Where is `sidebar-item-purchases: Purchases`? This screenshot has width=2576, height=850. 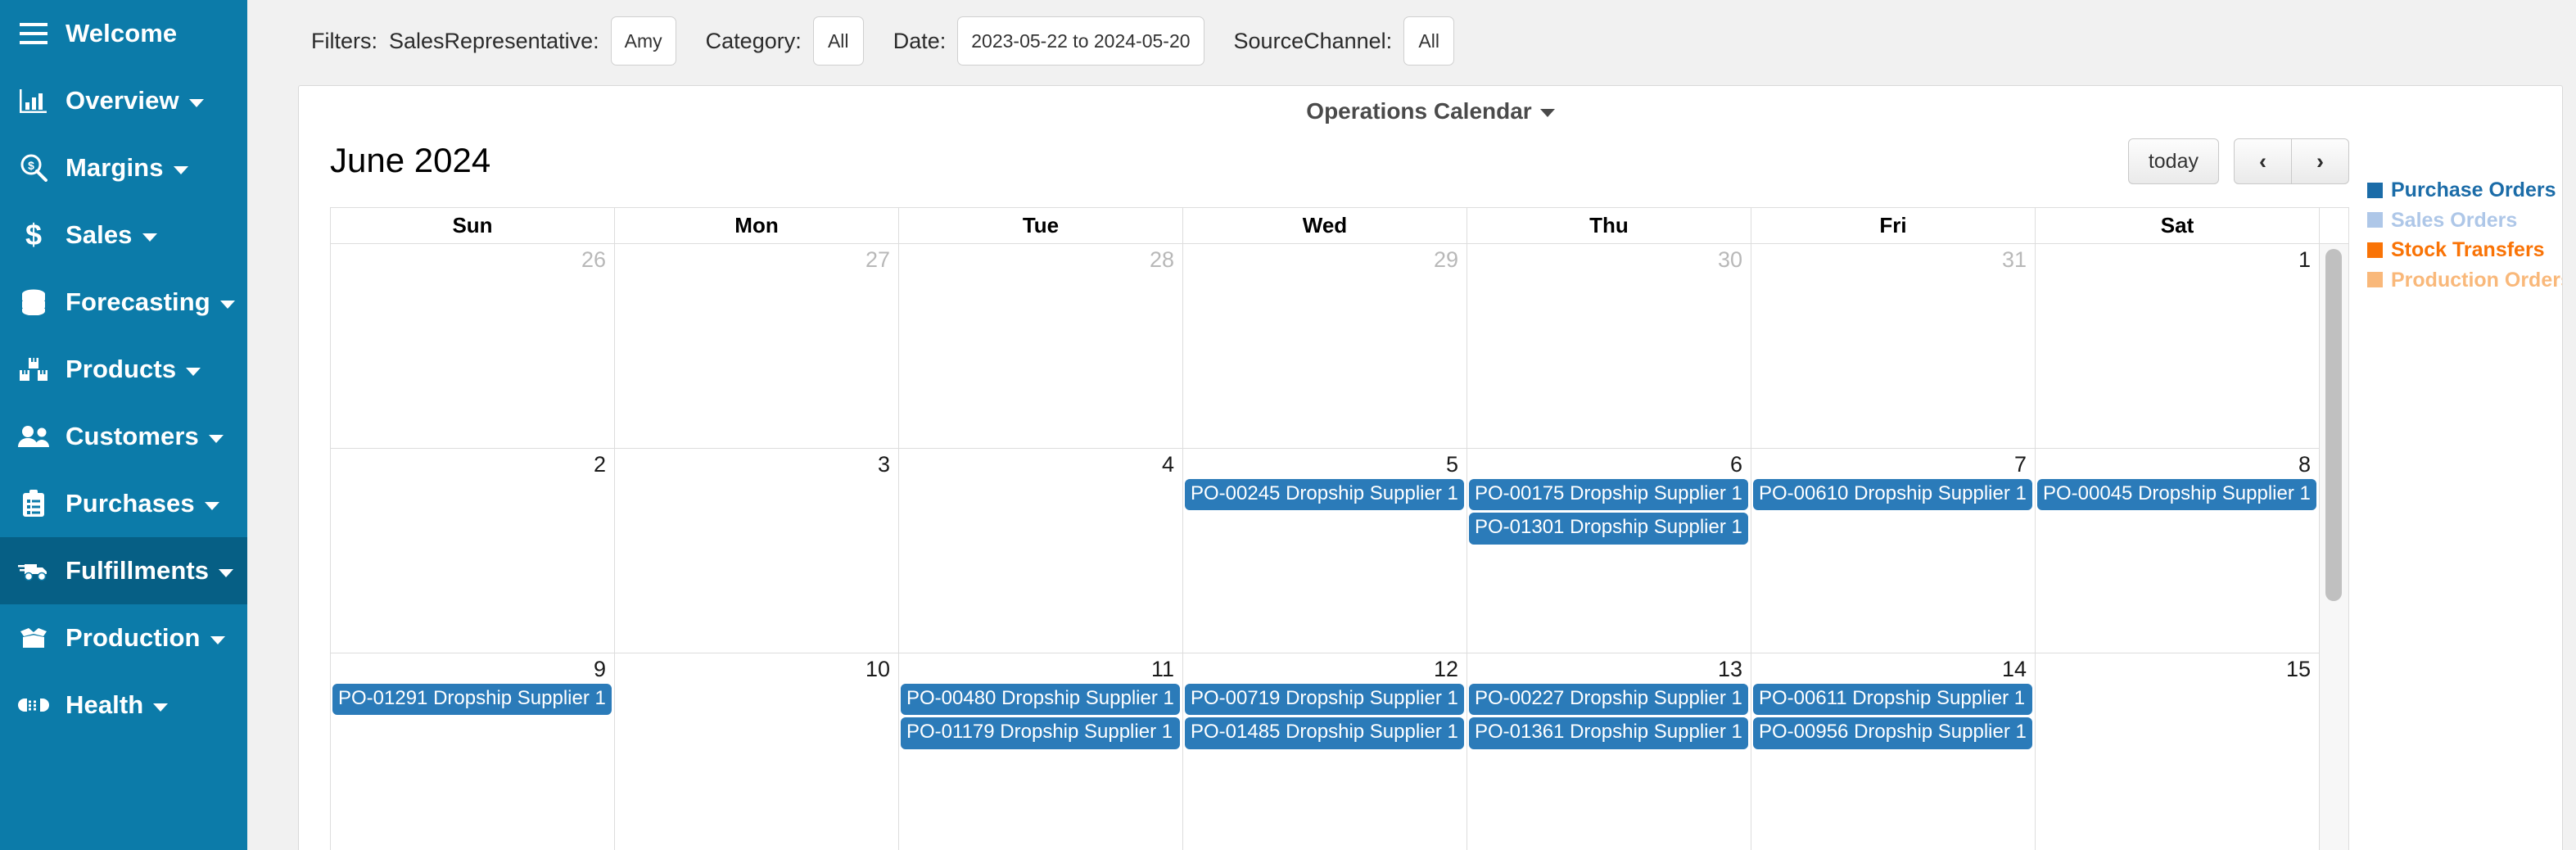 sidebar-item-purchases: Purchases is located at coordinates (123, 503).